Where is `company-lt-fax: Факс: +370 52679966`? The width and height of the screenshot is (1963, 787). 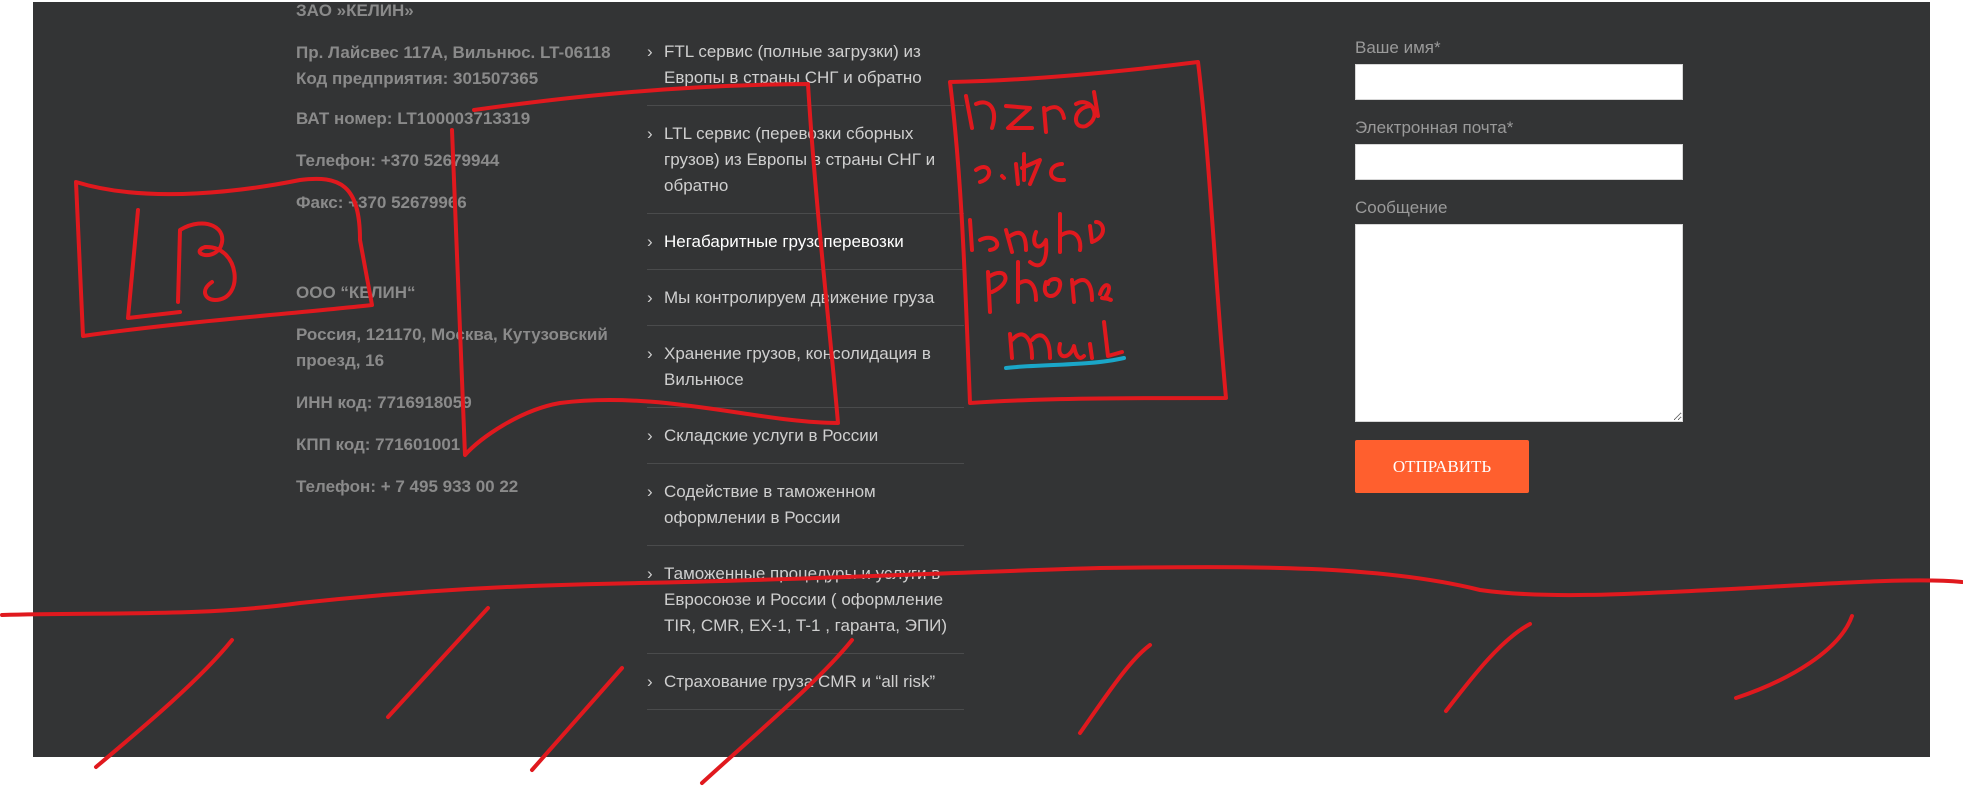 company-lt-fax: Факс: +370 52679966 is located at coordinates (381, 202).